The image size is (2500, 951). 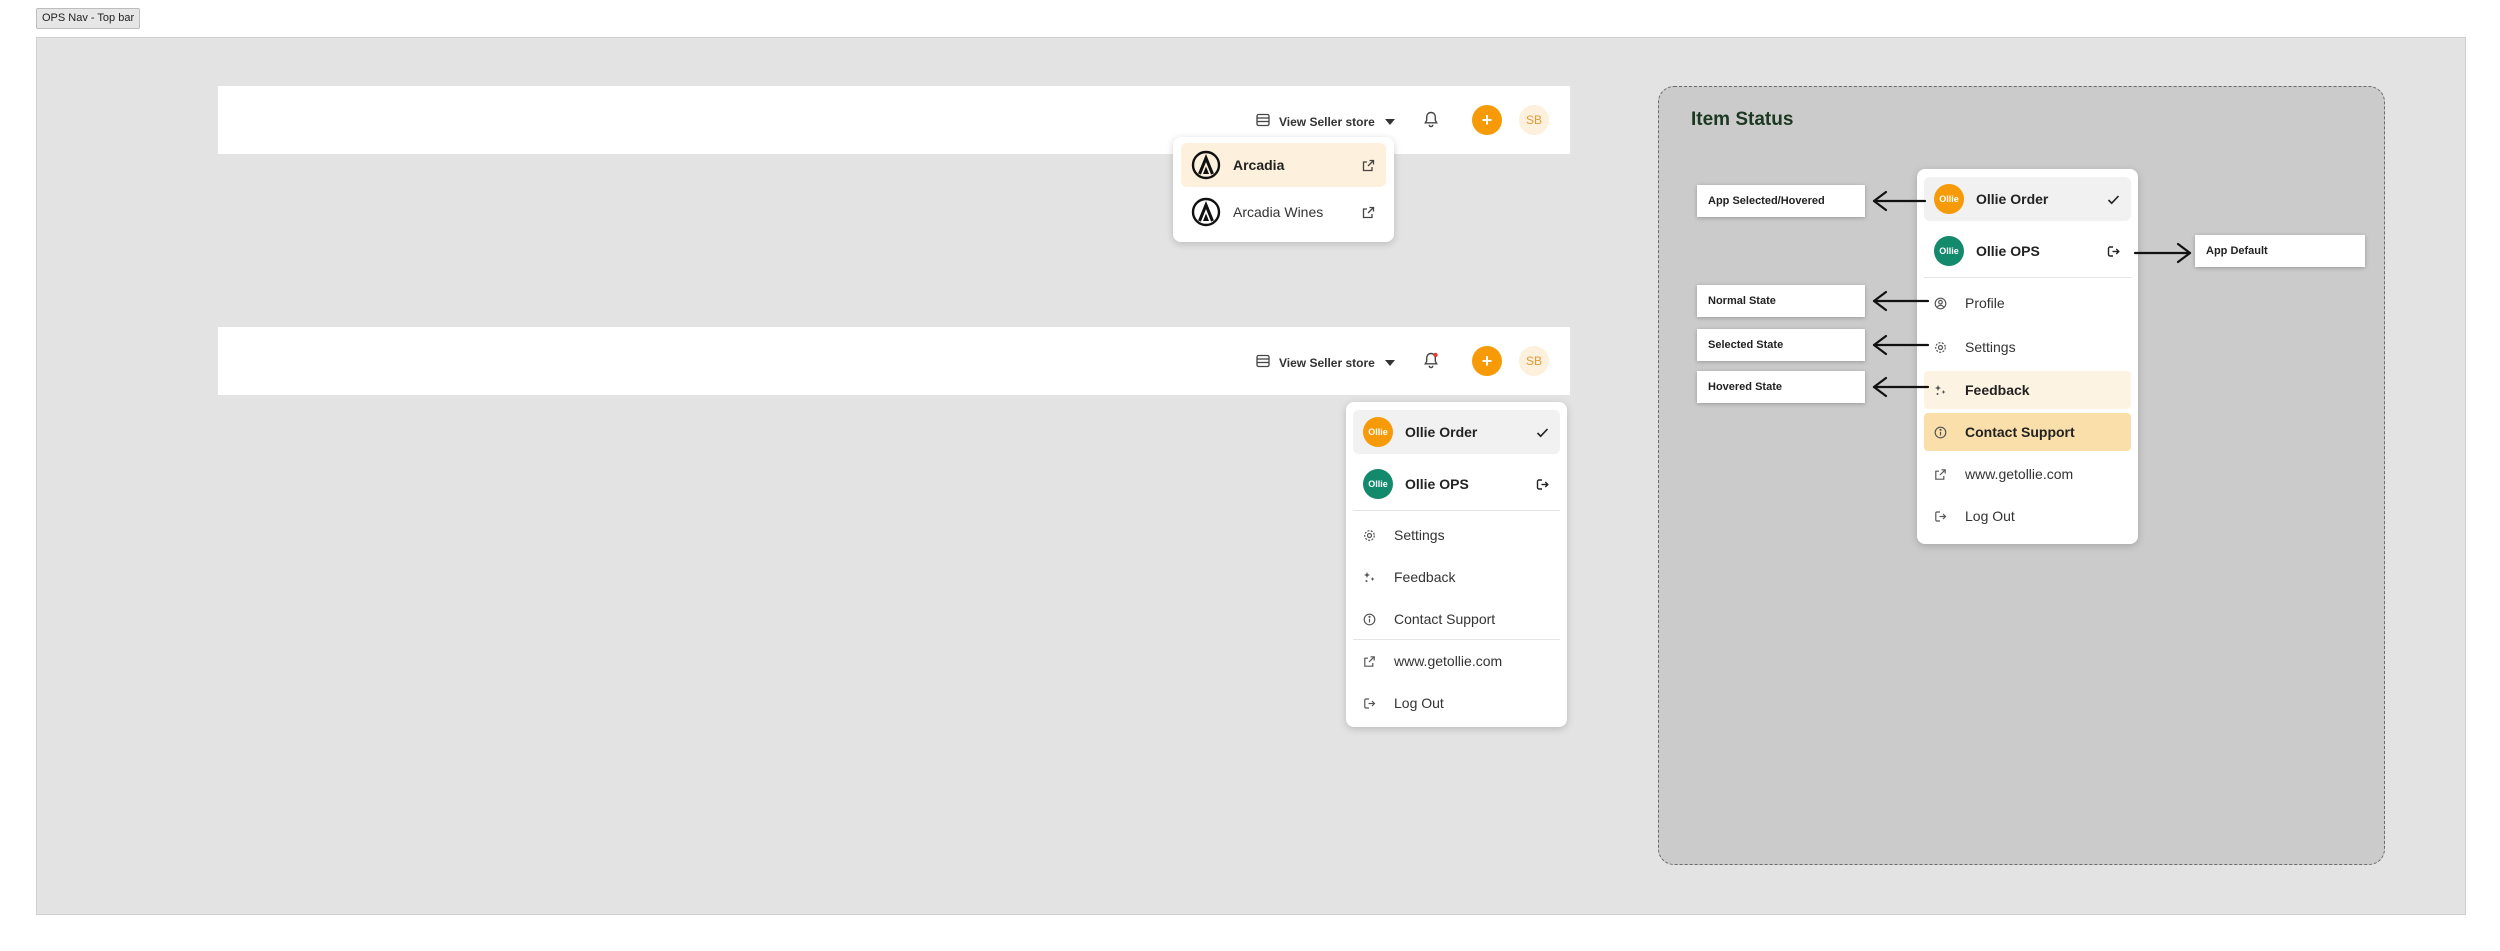 I want to click on annotation-normal-state: Normal State, so click(x=1781, y=301).